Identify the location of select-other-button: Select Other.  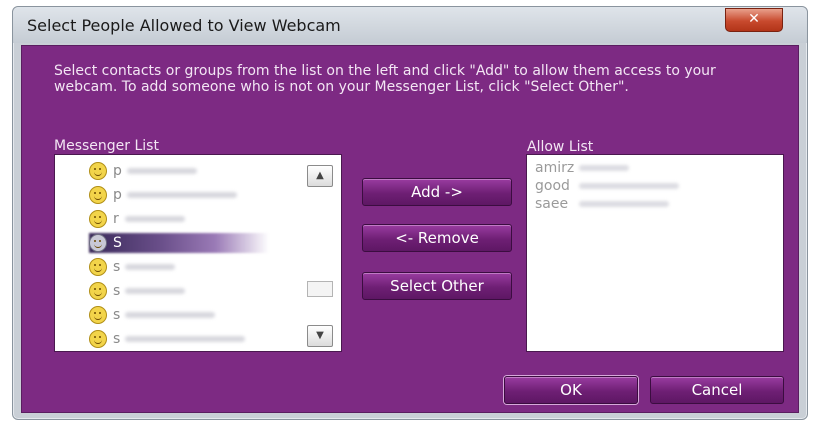
(437, 286).